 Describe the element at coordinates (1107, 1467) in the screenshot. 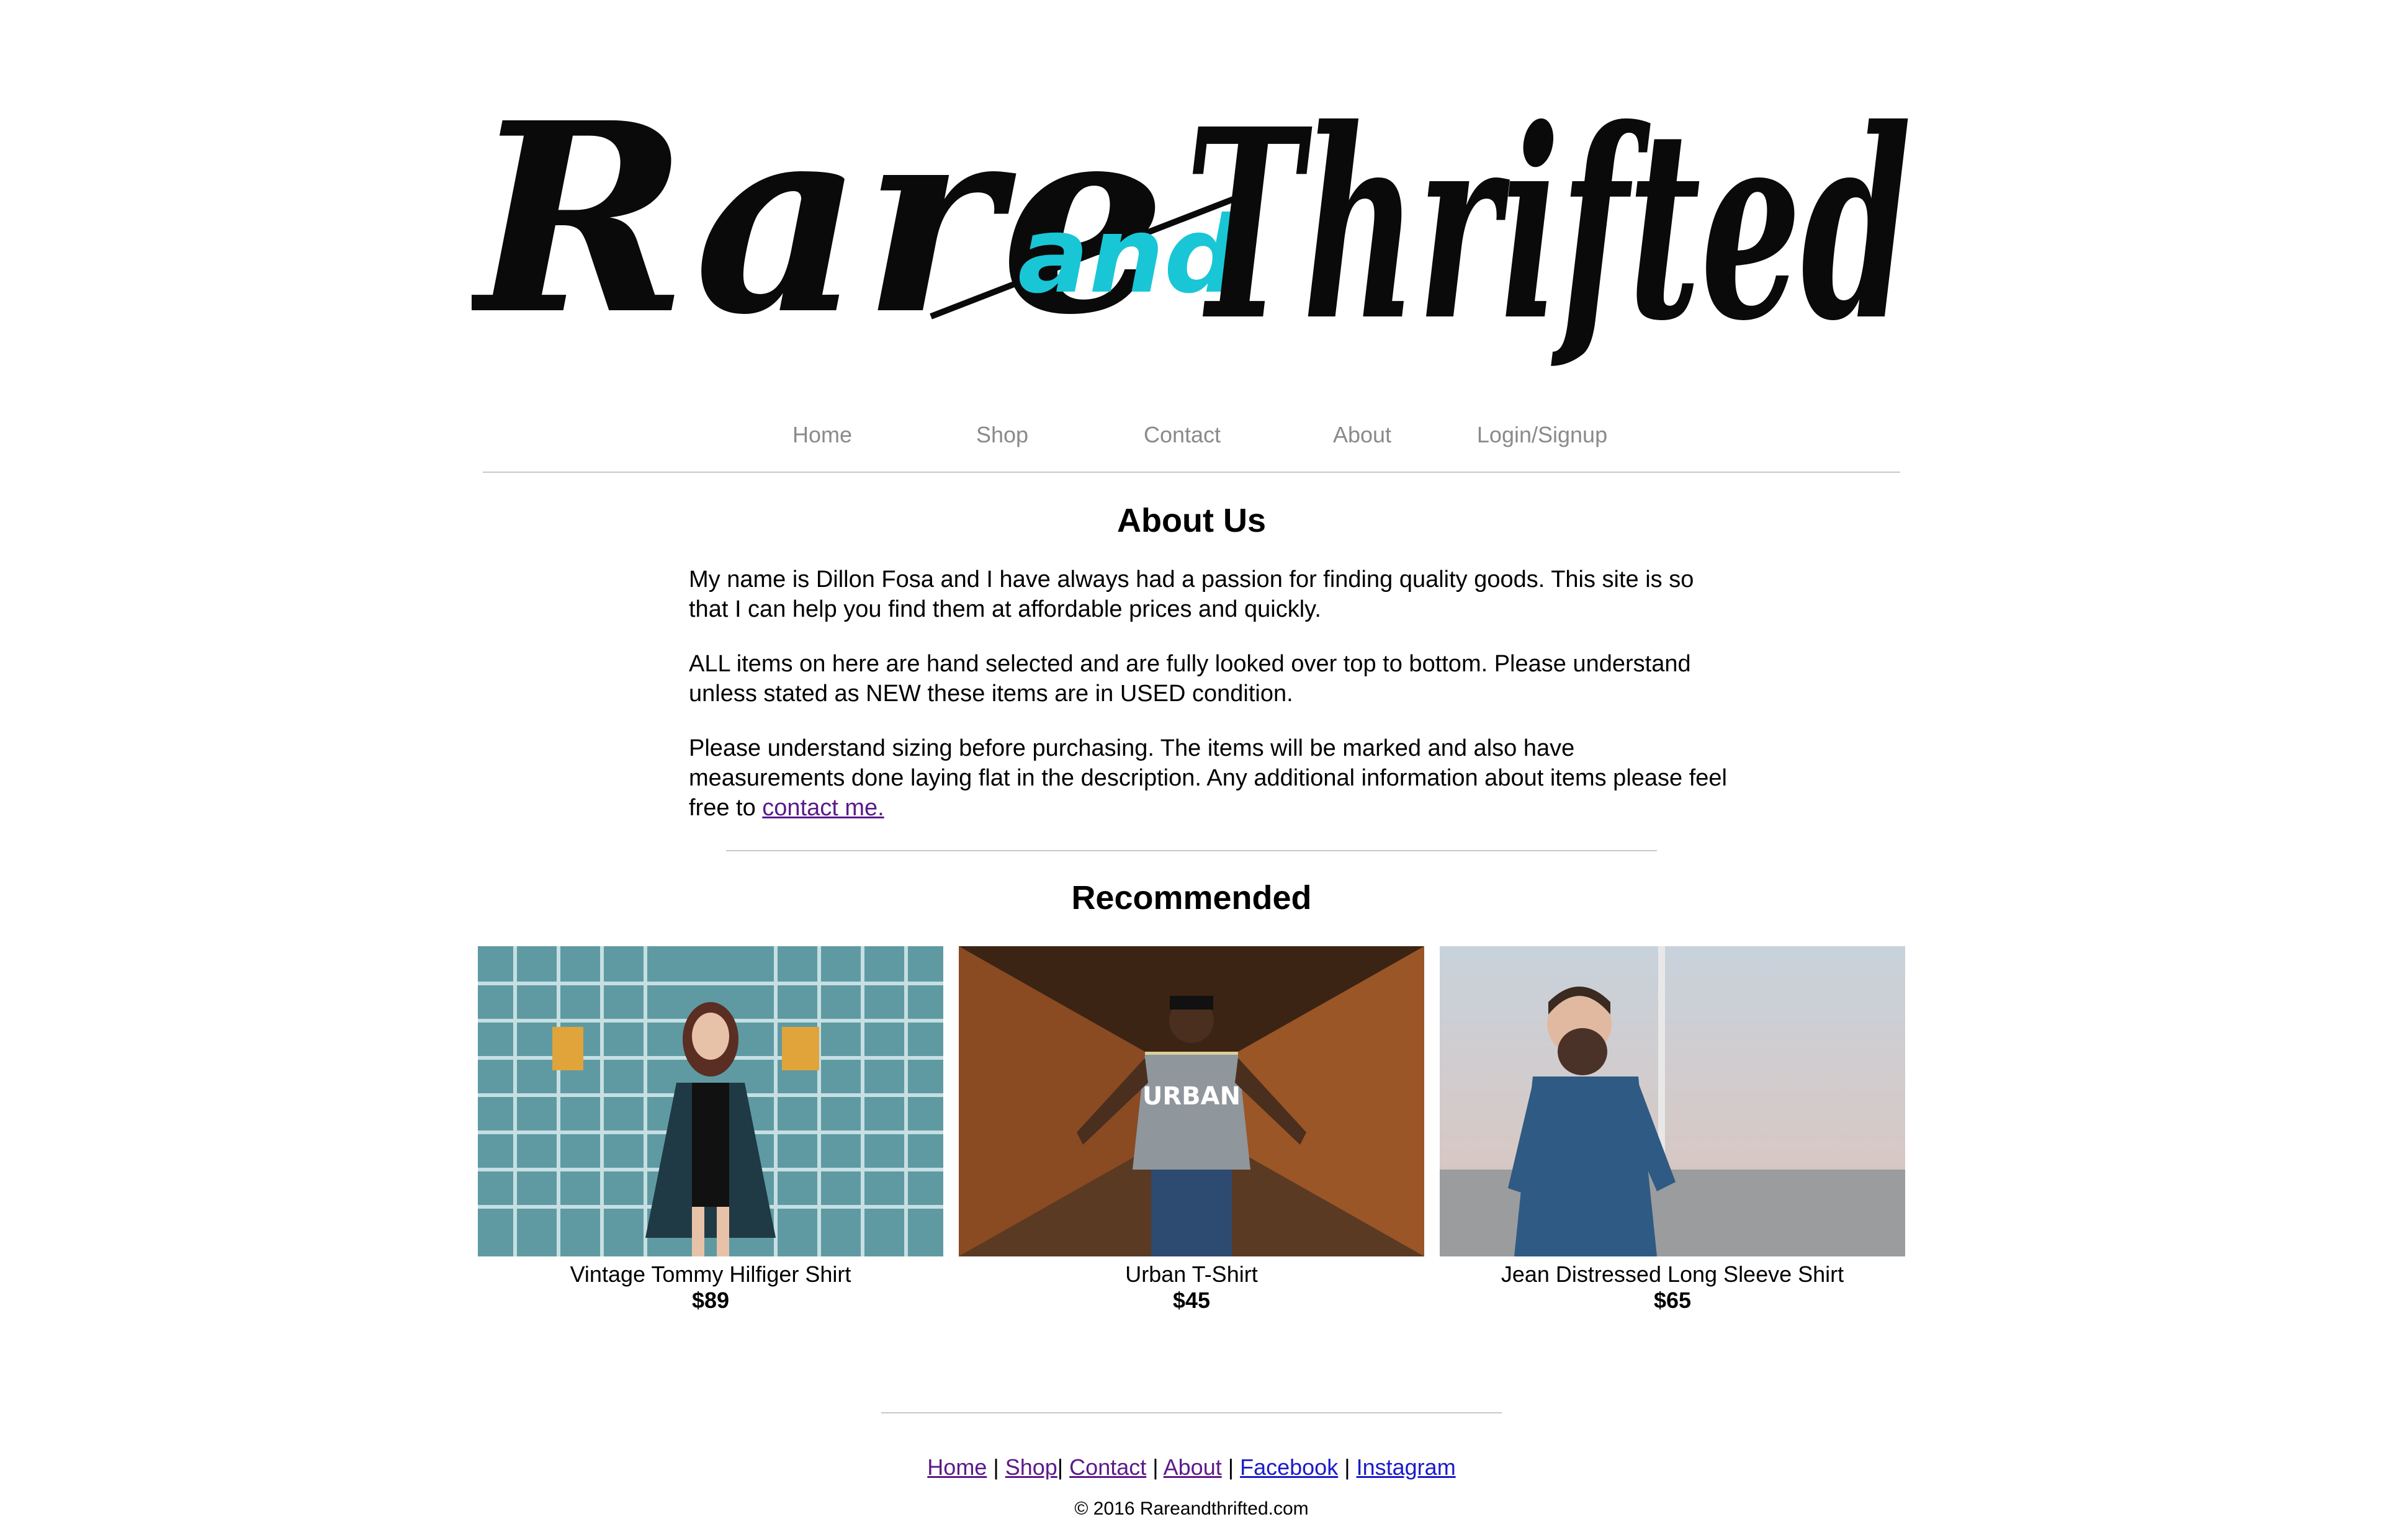

I see `footer-link-contact: Contact` at that location.